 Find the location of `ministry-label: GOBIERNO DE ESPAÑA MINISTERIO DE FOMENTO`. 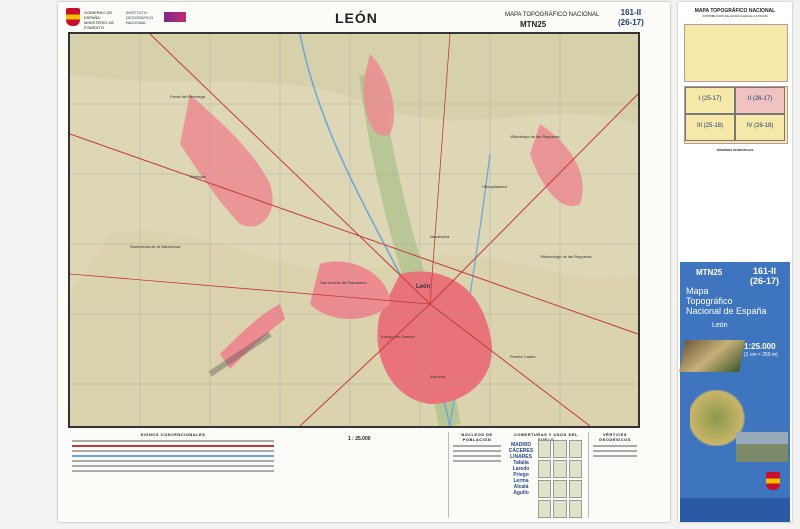

ministry-label: GOBIERNO DE ESPAÑA MINISTERIO DE FOMENTO is located at coordinates (104, 20).